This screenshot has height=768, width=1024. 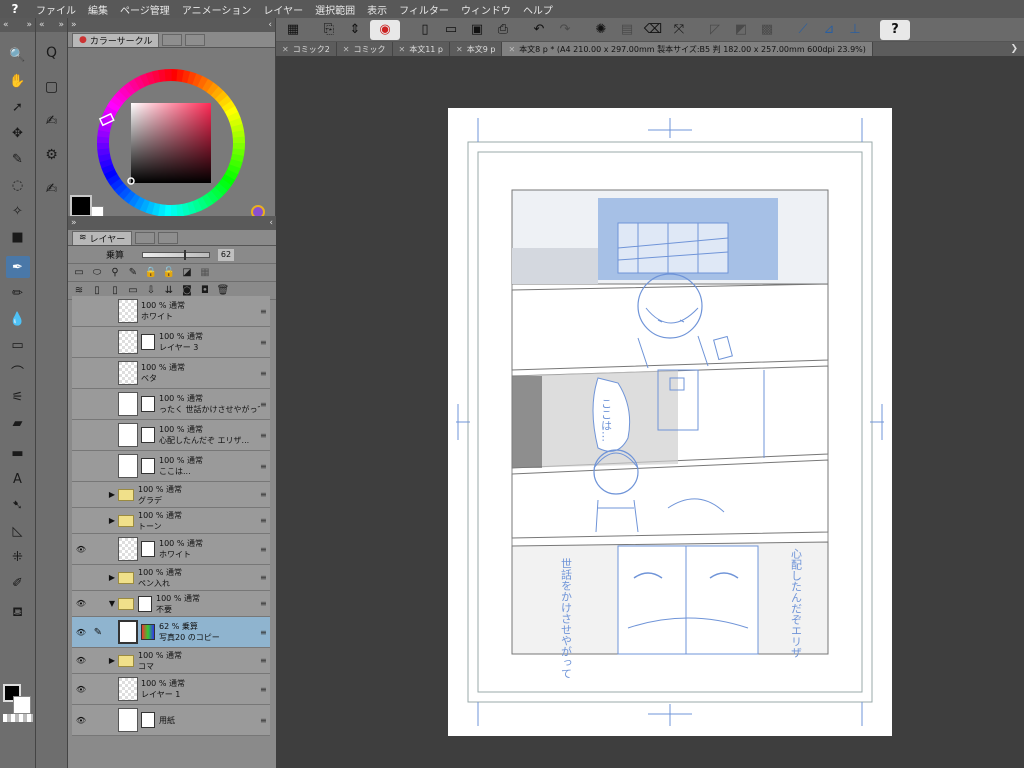 What do you see at coordinates (422, 49) in the screenshot?
I see `doc-tab: ✕ 本文11 p` at bounding box center [422, 49].